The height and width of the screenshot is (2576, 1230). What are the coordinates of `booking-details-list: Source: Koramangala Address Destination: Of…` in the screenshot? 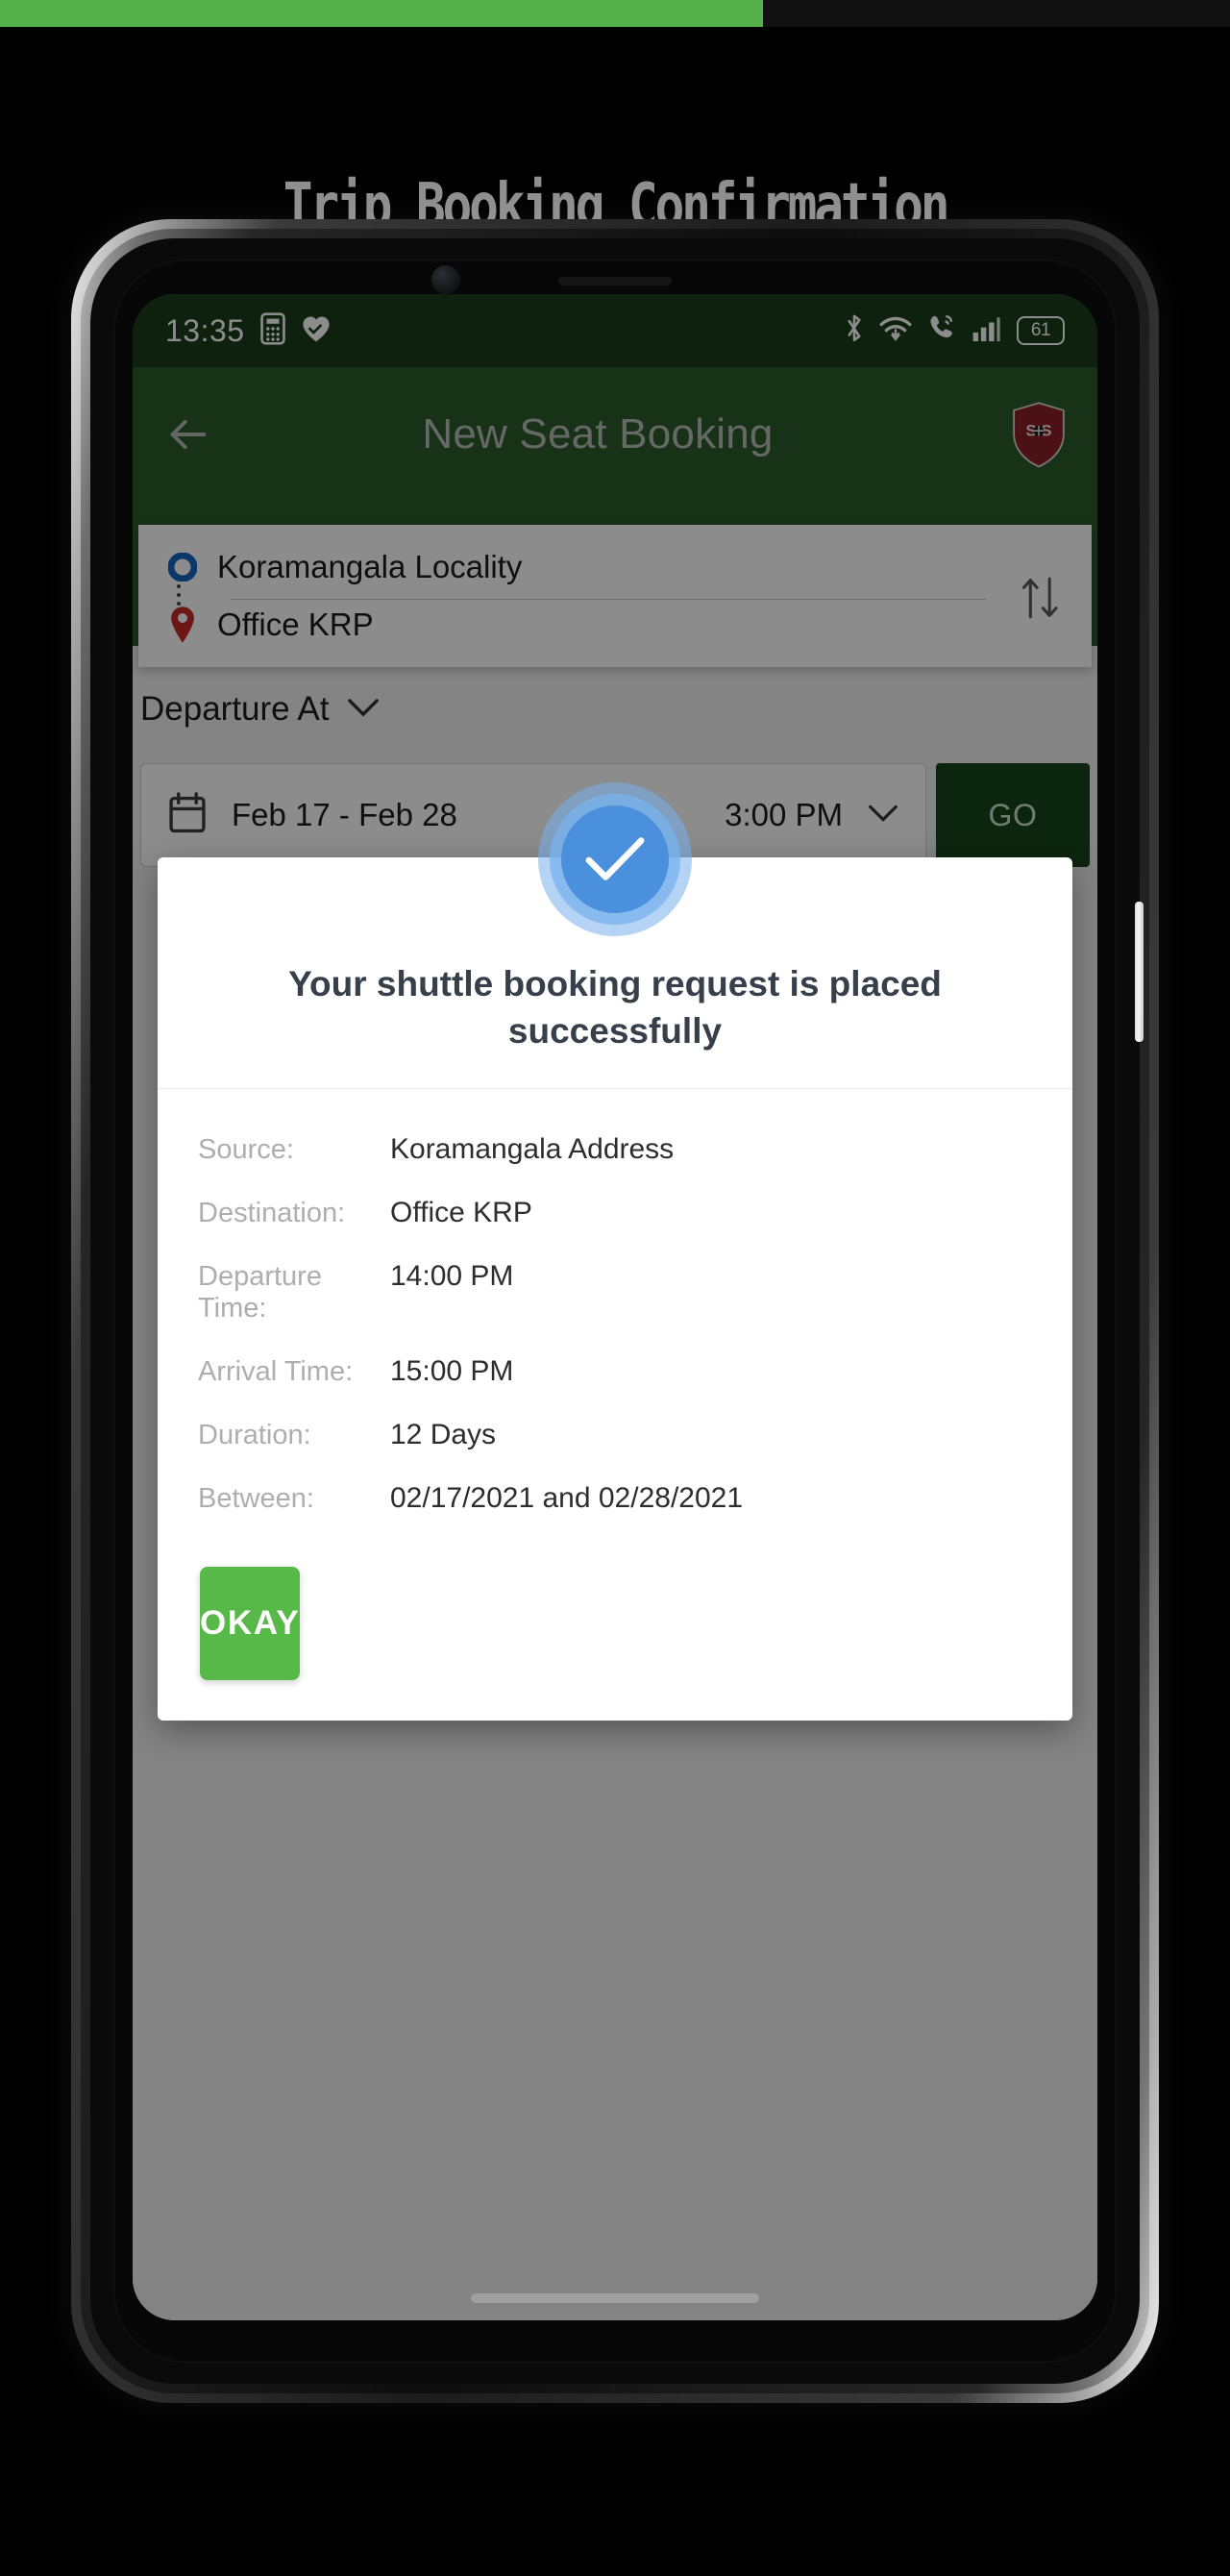 It's located at (615, 1311).